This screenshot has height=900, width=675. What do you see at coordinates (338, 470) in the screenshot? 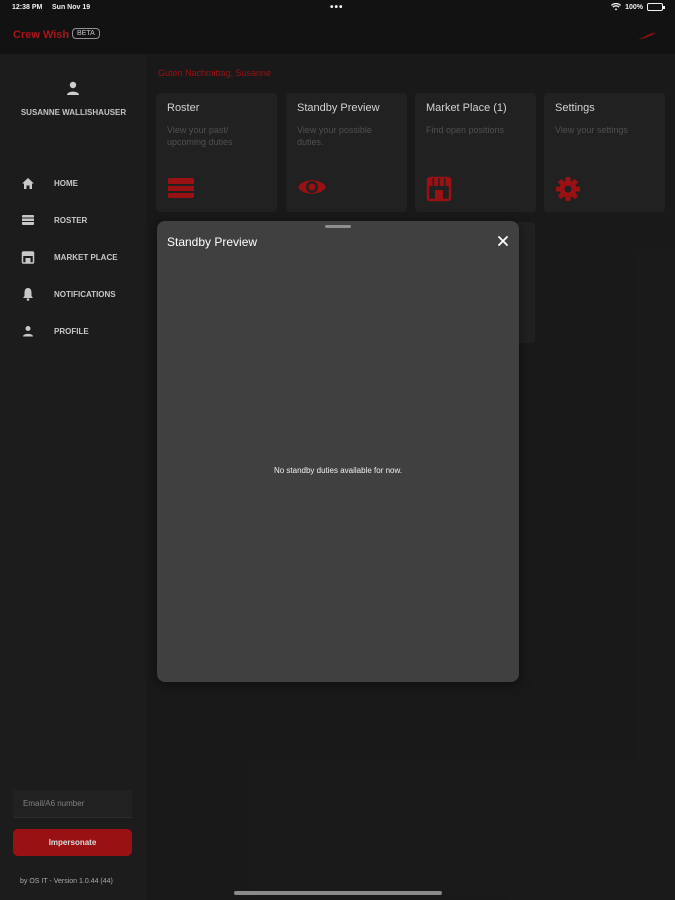
I see `empty-state-message: No standby duties available for now.` at bounding box center [338, 470].